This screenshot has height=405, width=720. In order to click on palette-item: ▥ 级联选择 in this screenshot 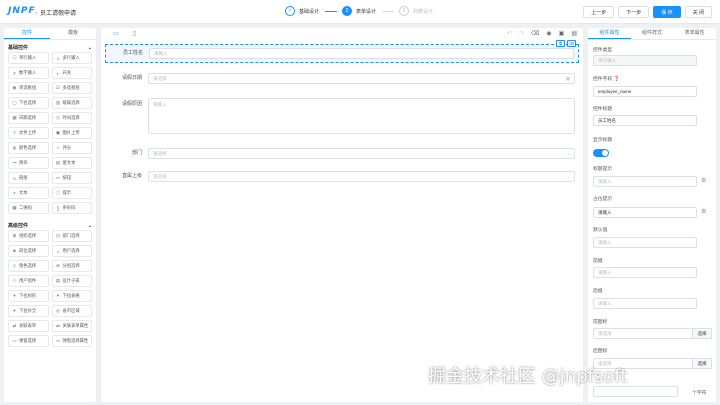, I will do `click(71, 103)`.